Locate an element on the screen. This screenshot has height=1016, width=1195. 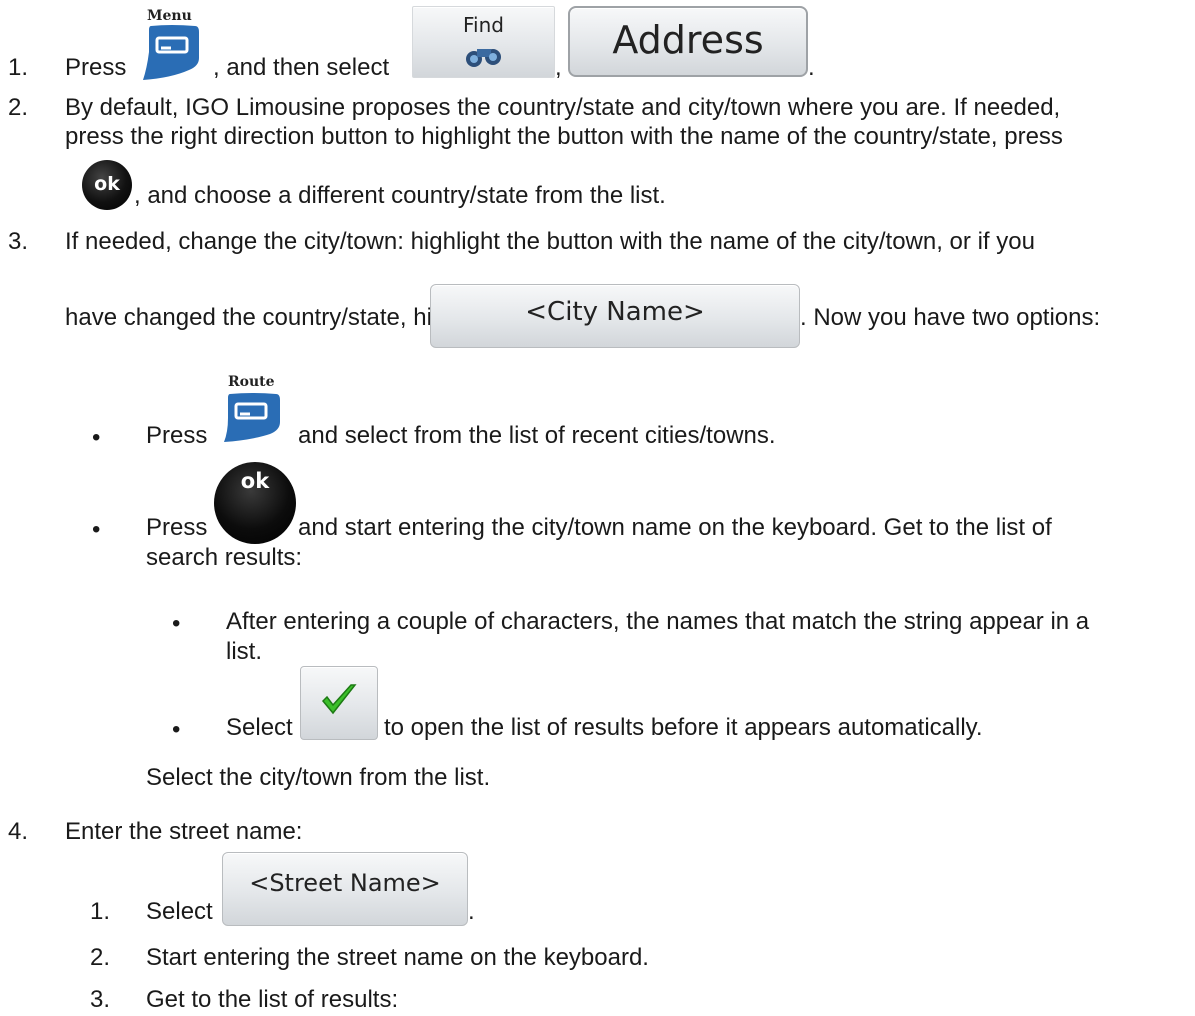
ok-check-button is located at coordinates (339, 703).